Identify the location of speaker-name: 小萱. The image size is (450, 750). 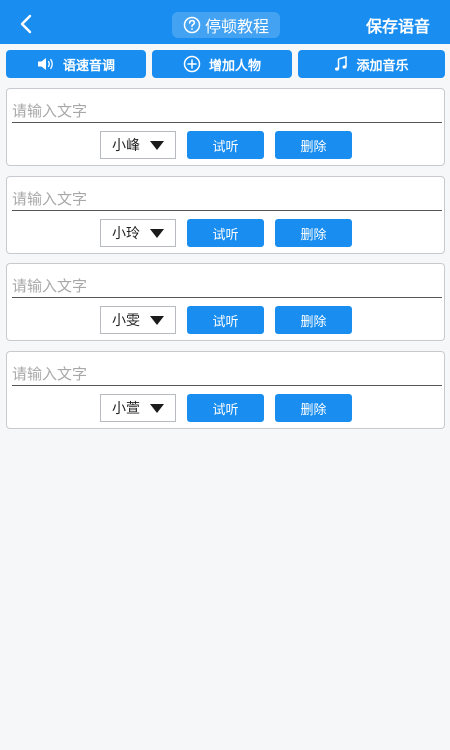
(126, 409).